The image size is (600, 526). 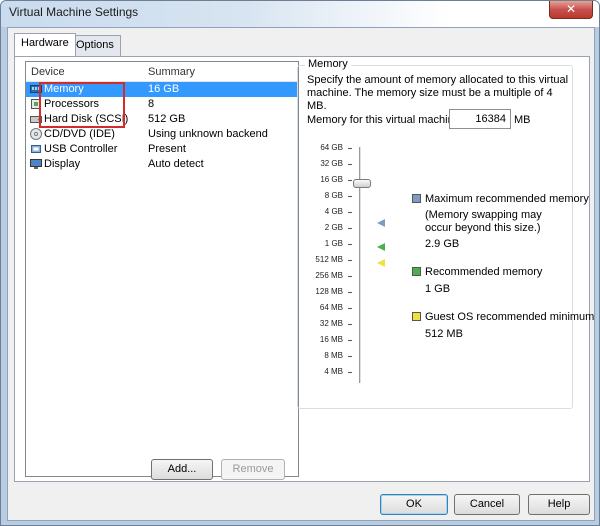 I want to click on tab-hardware-label: Hardware, so click(x=45, y=43).